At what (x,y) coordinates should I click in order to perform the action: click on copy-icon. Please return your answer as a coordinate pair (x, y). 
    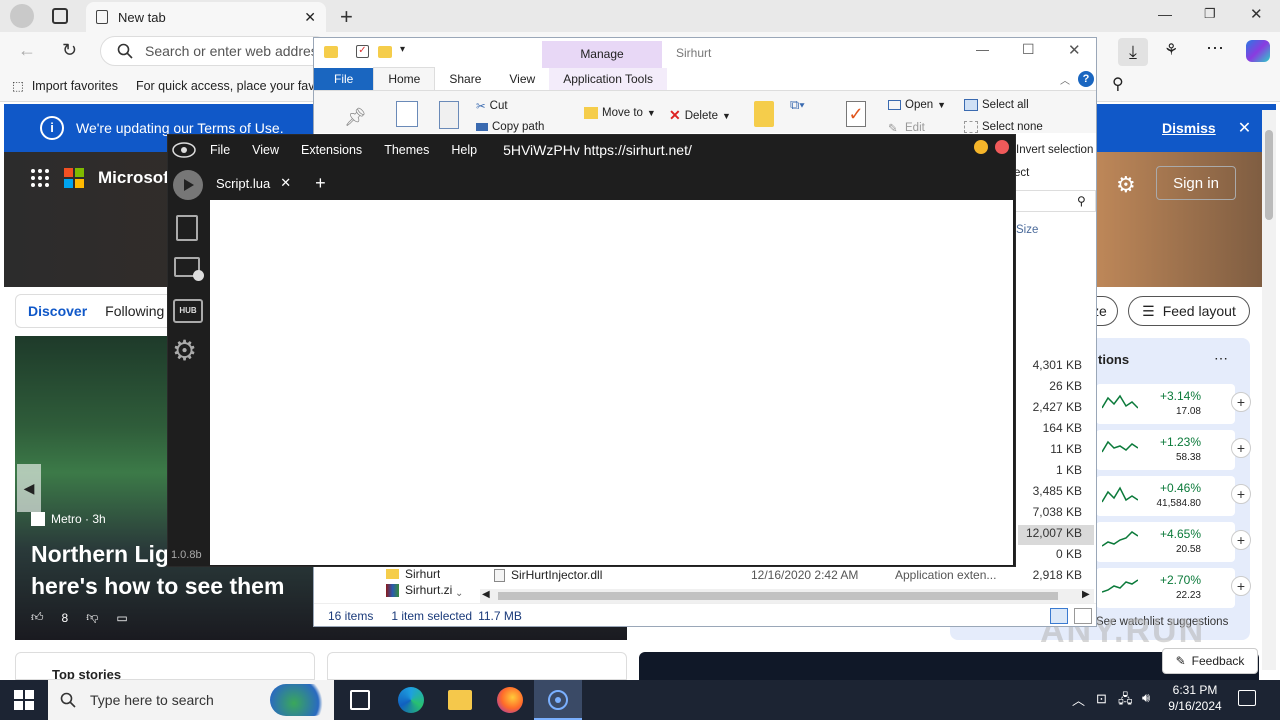
    Looking at the image, I should click on (407, 114).